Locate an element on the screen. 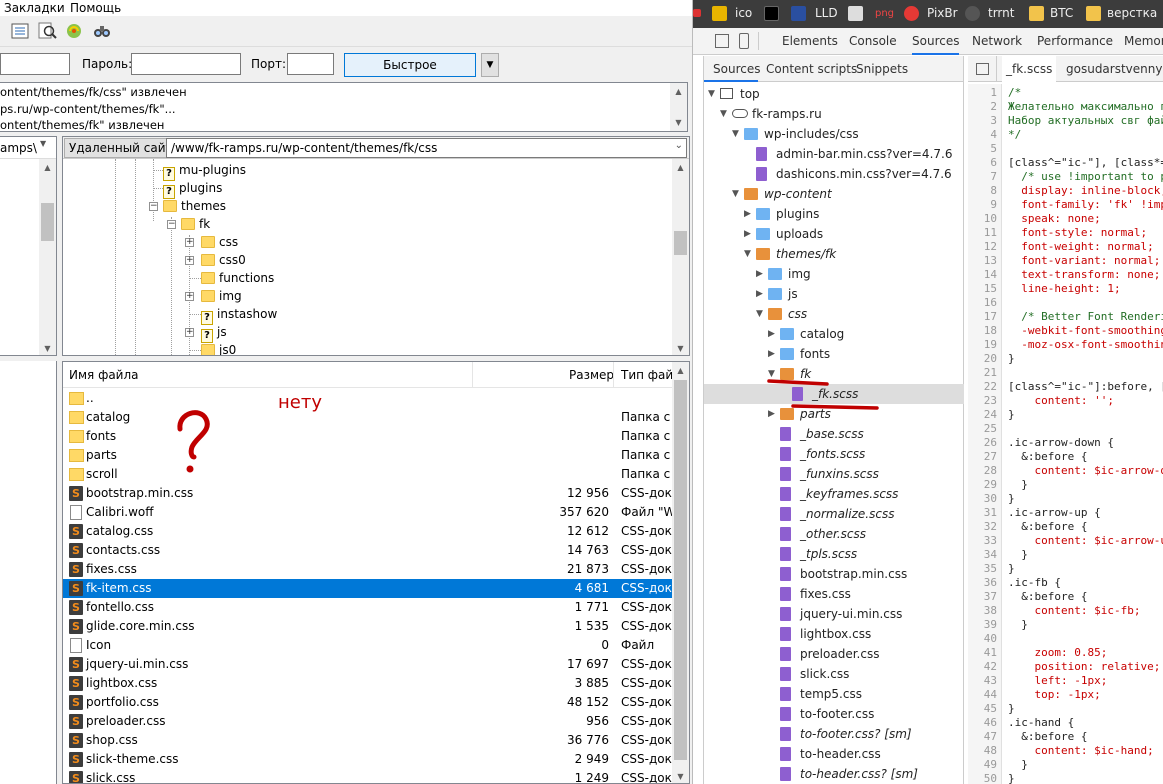 The image size is (1163, 784). nav-item: _normalize.scss is located at coordinates (834, 514).